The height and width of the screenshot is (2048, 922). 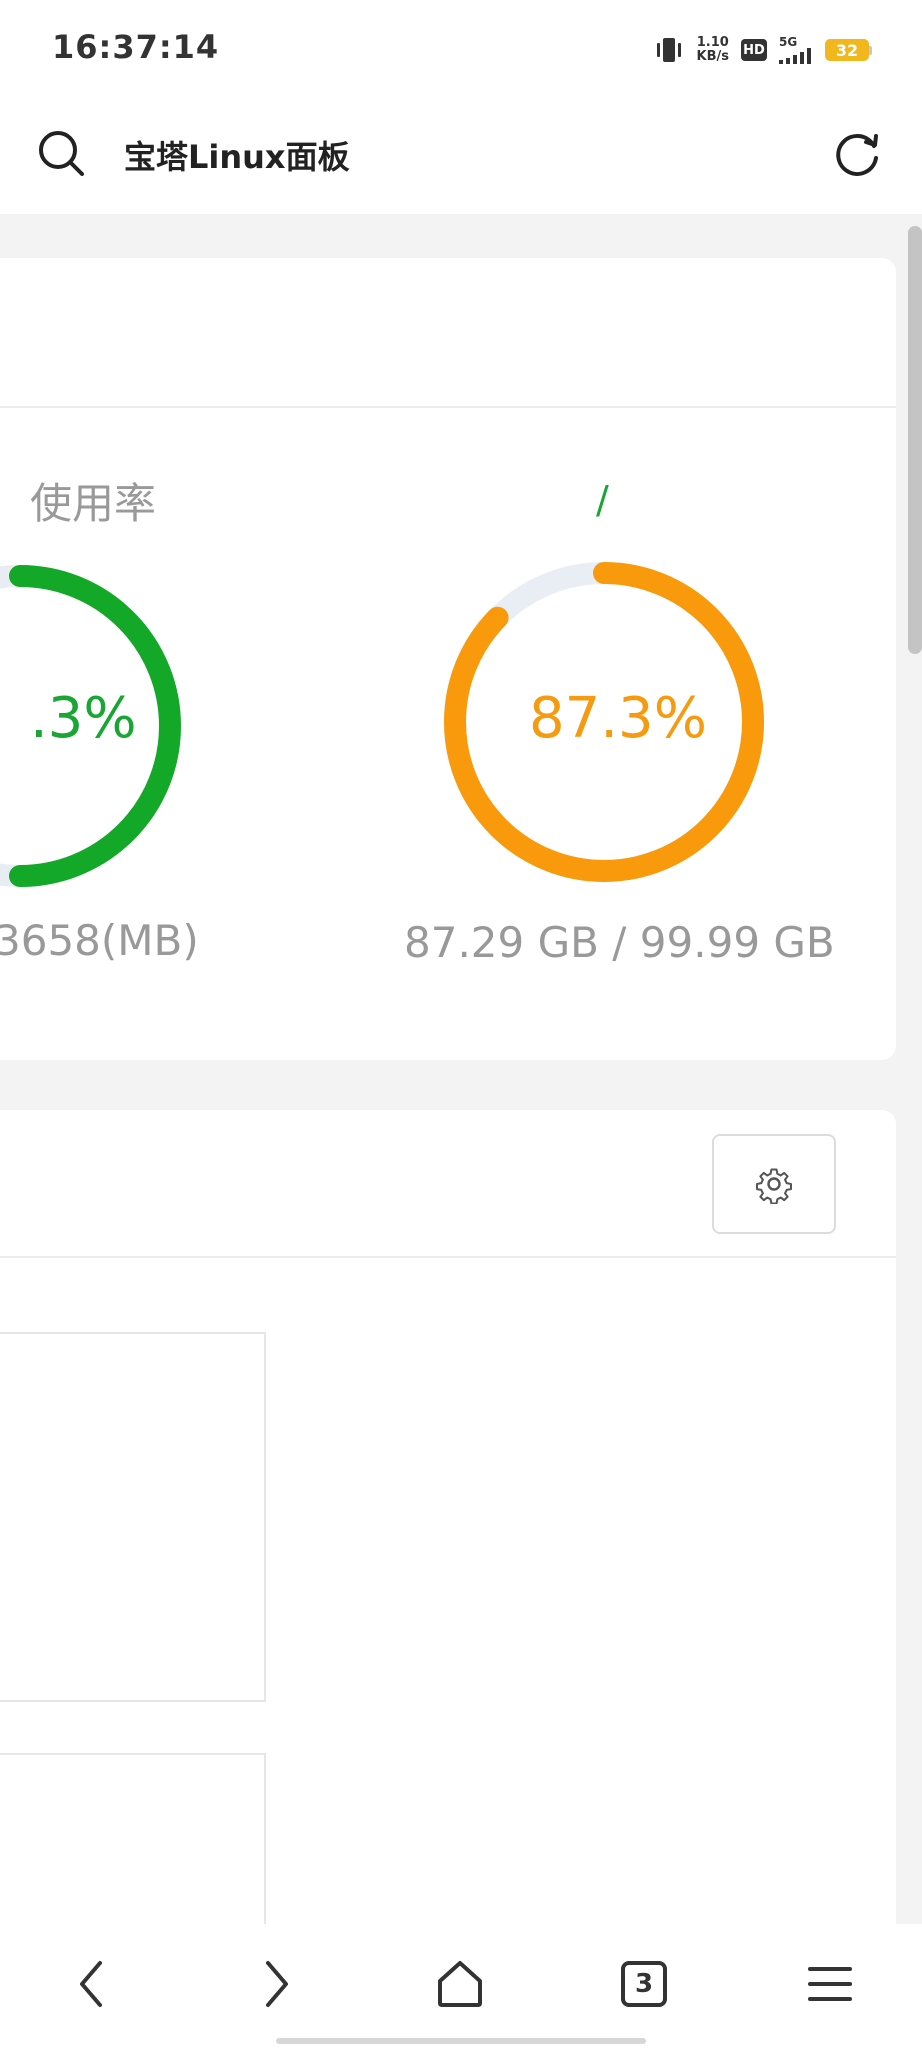 What do you see at coordinates (99, 940) in the screenshot?
I see `memory-usage-detail: 3658(MB)` at bounding box center [99, 940].